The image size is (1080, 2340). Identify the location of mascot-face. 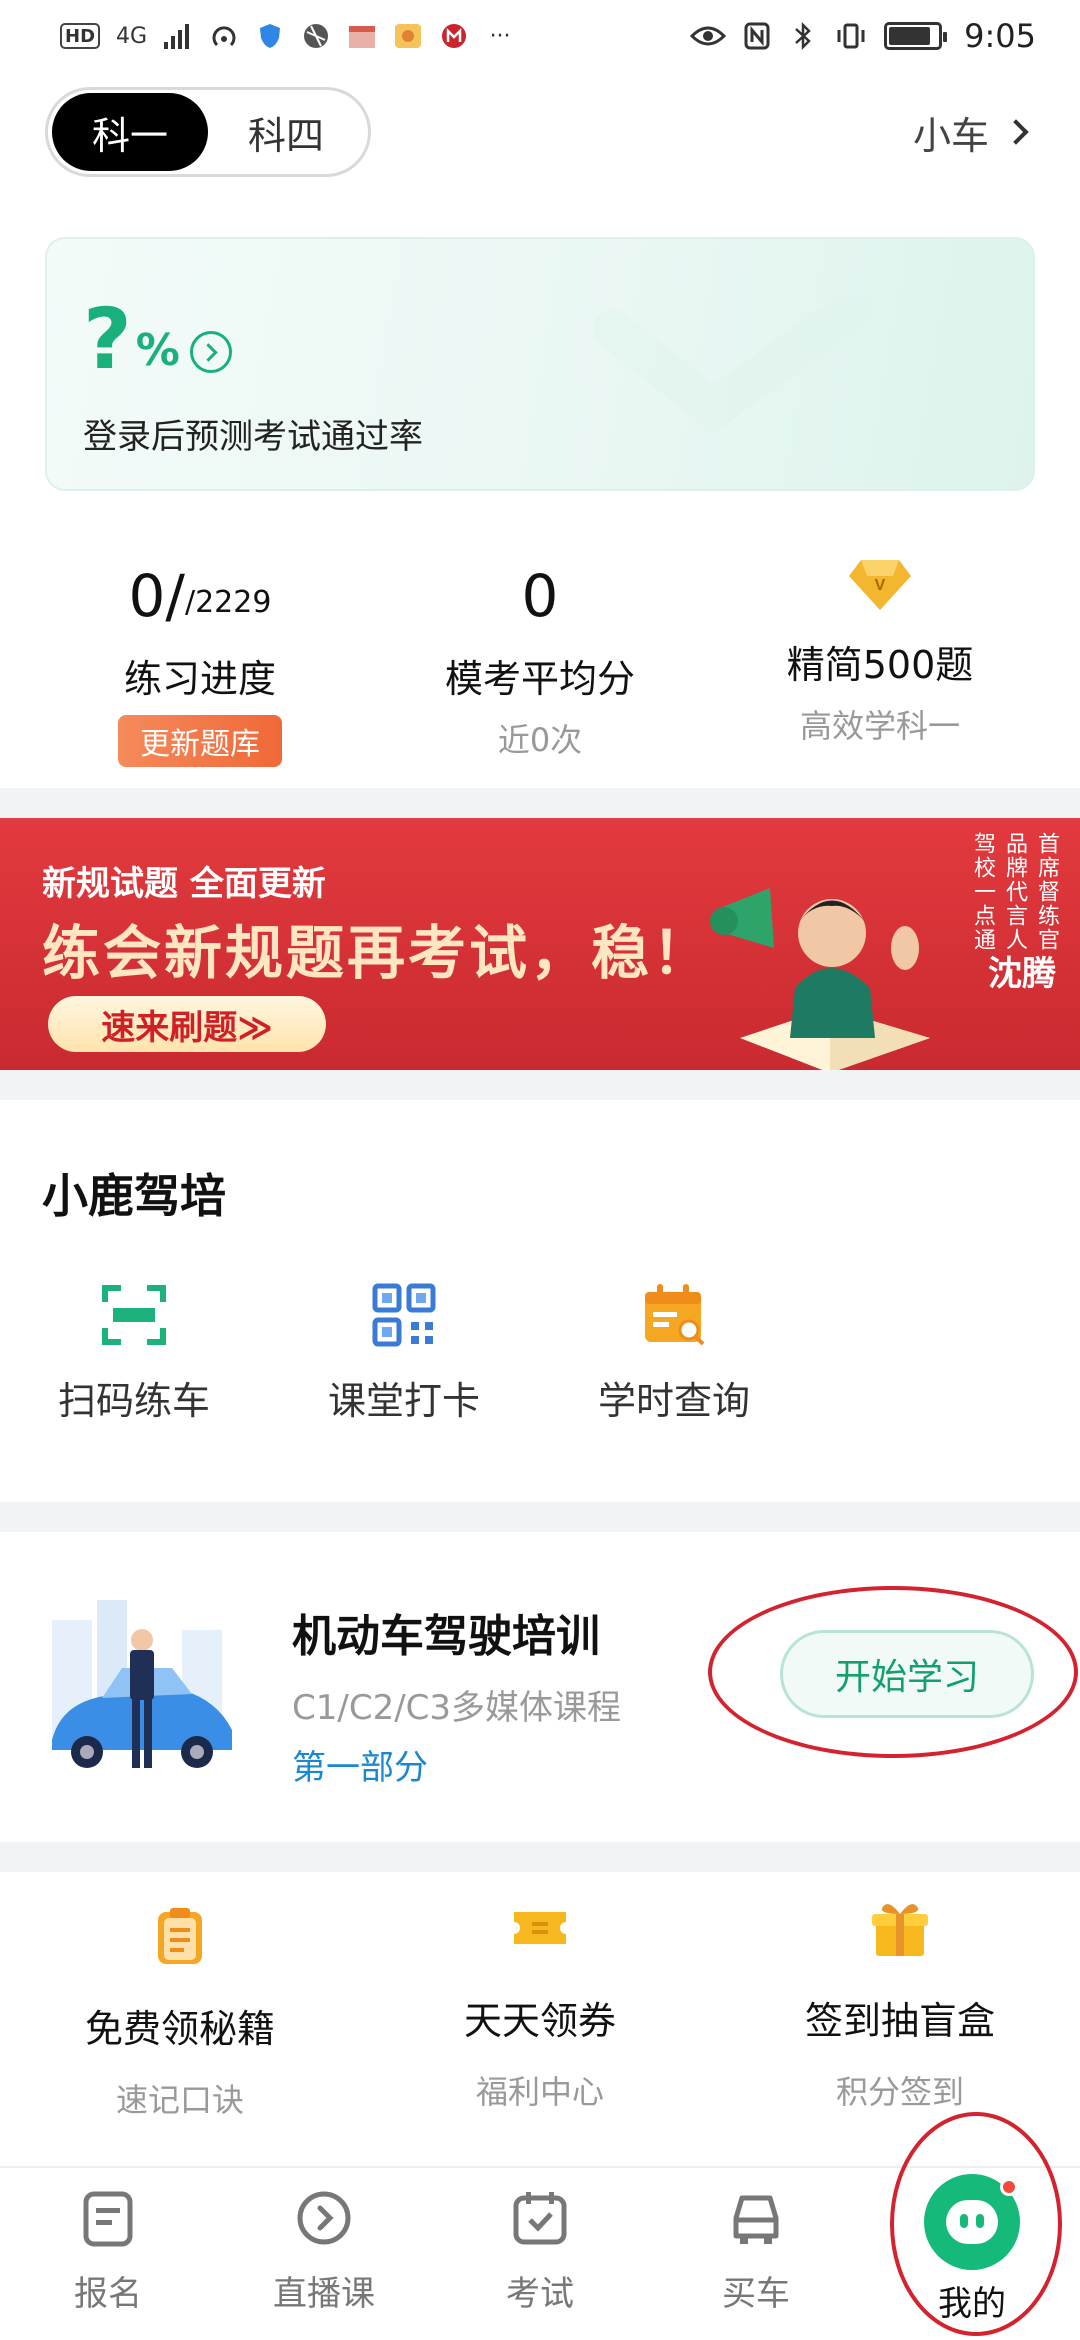
(972, 2222).